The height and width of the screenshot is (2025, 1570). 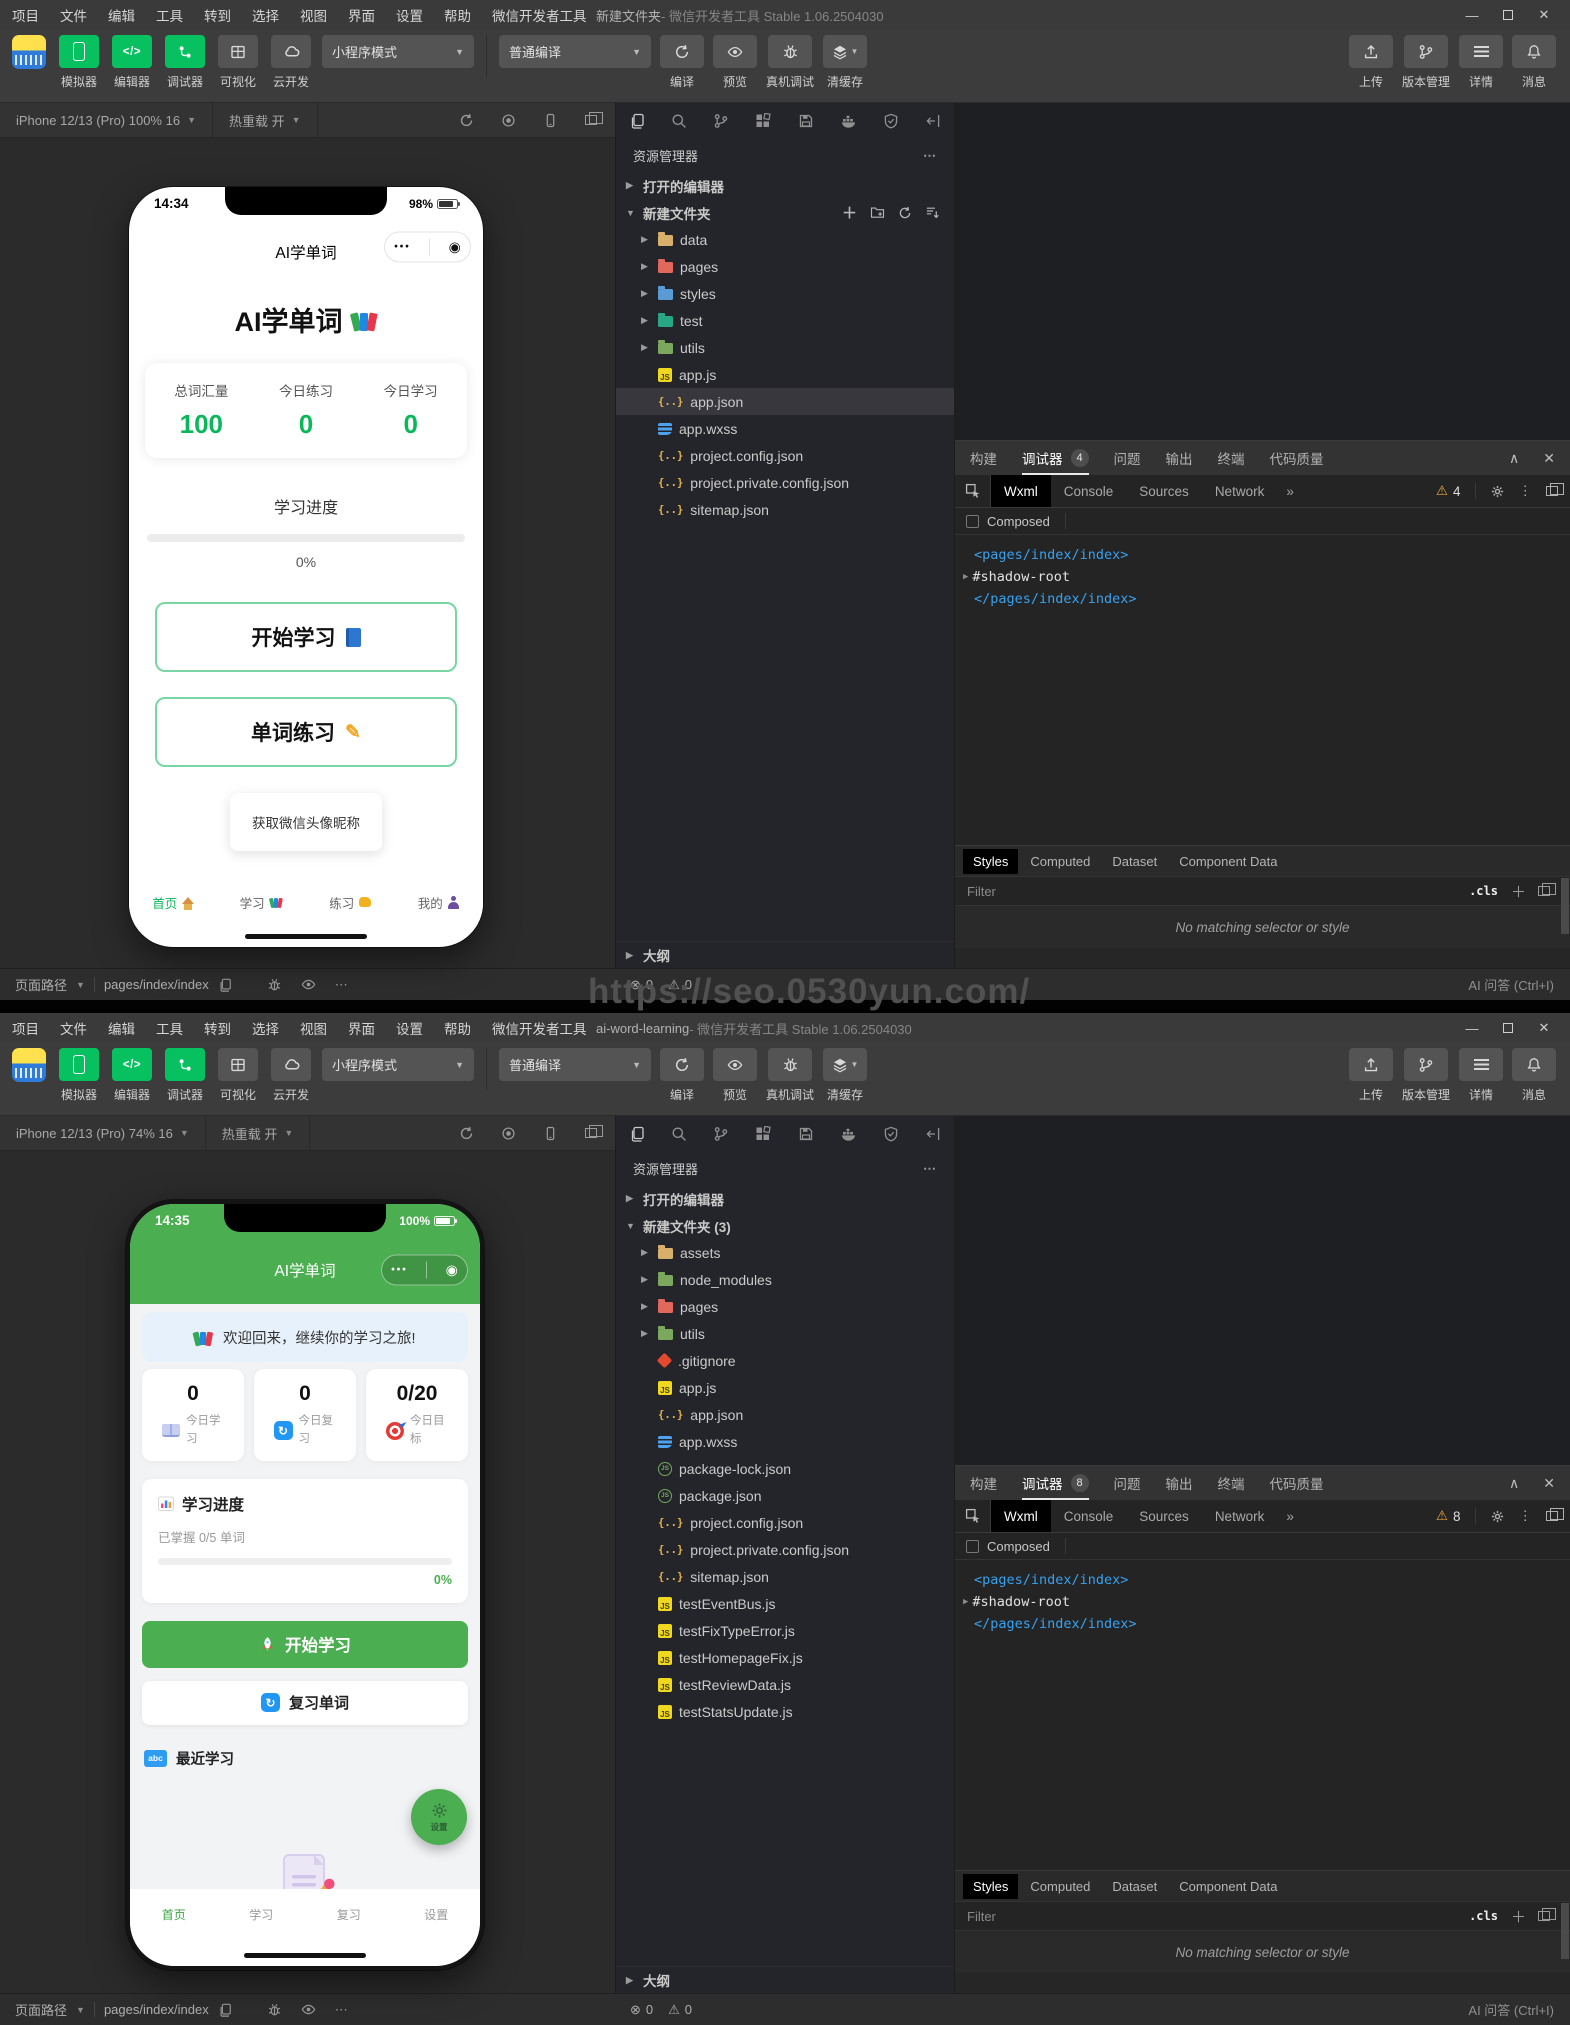 What do you see at coordinates (41, 2009) in the screenshot?
I see `page-path-label: 页面路径` at bounding box center [41, 2009].